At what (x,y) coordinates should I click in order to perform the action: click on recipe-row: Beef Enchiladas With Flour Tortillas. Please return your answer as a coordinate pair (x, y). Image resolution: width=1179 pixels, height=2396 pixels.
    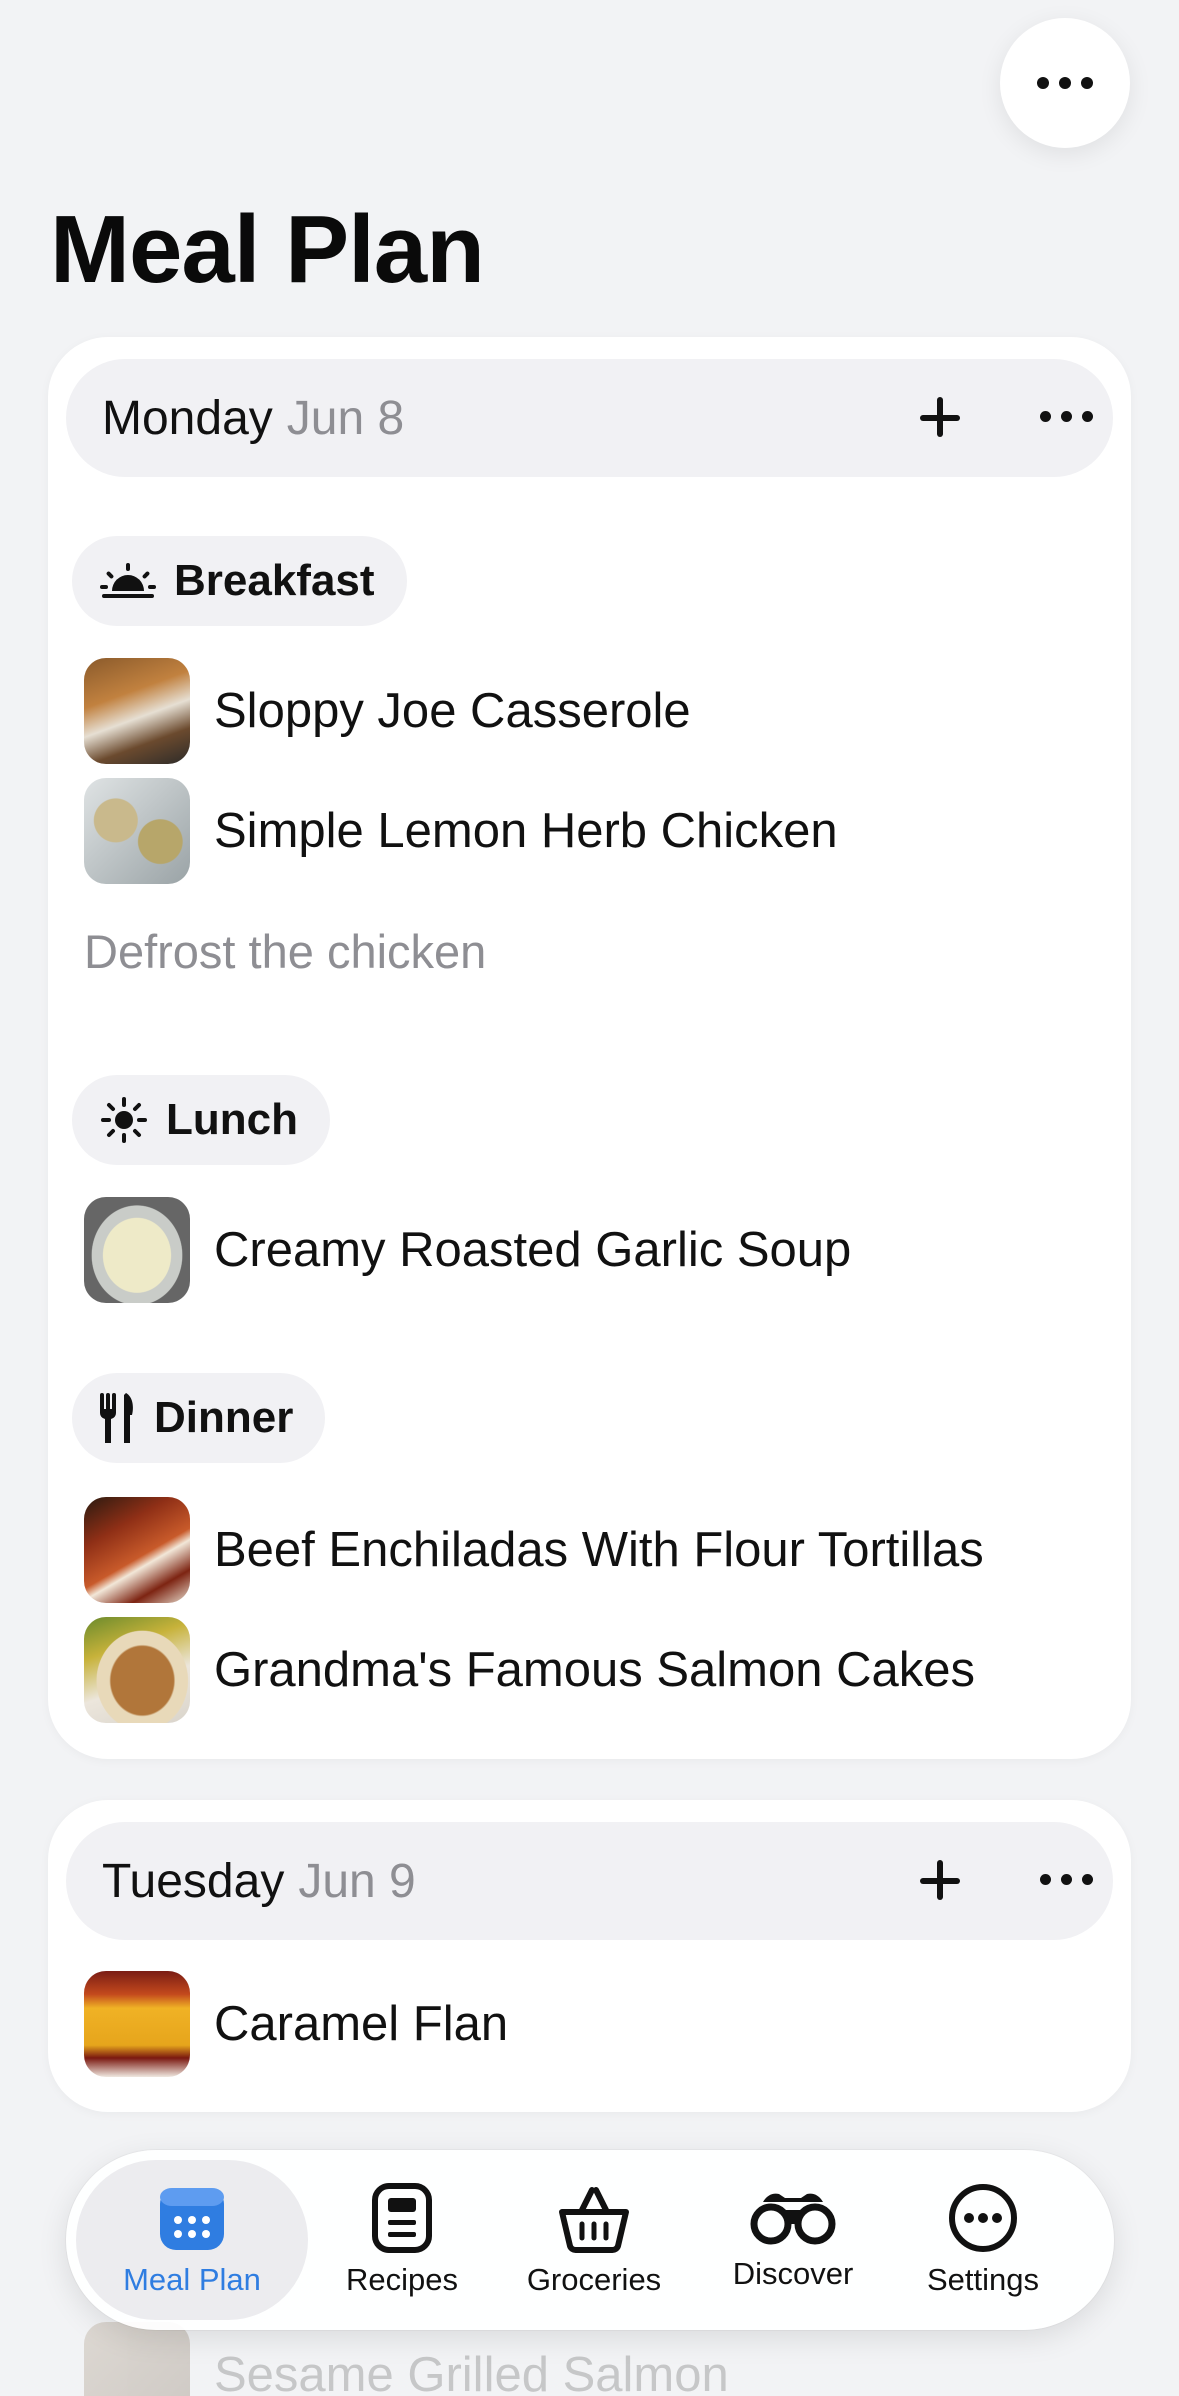
    Looking at the image, I should click on (534, 1550).